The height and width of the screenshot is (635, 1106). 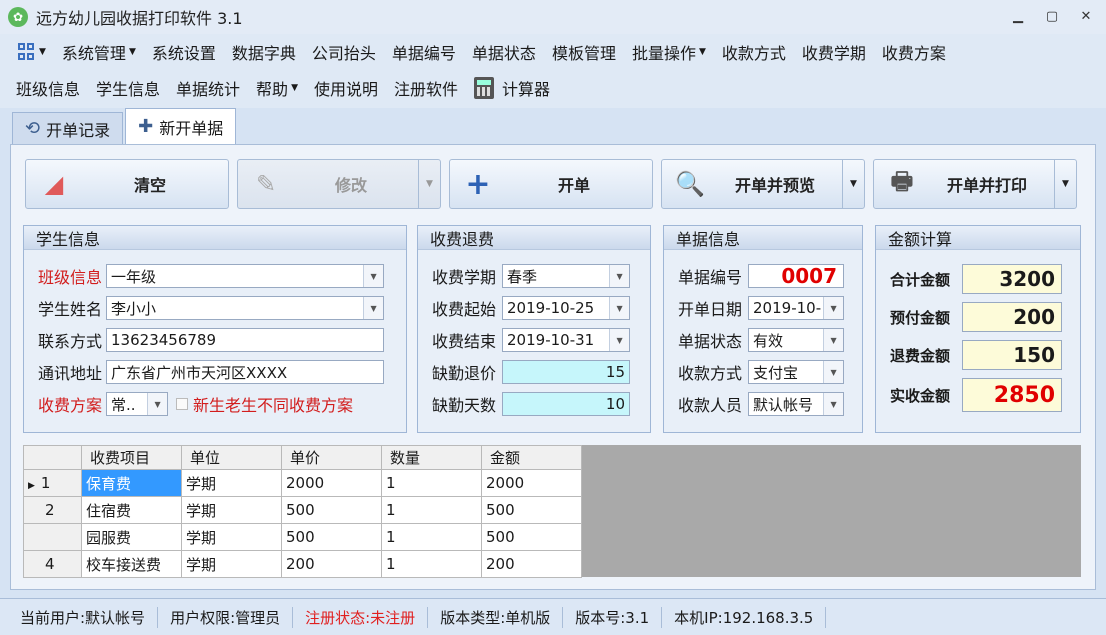 What do you see at coordinates (426, 88) in the screenshot?
I see `menu-register: 注册软件` at bounding box center [426, 88].